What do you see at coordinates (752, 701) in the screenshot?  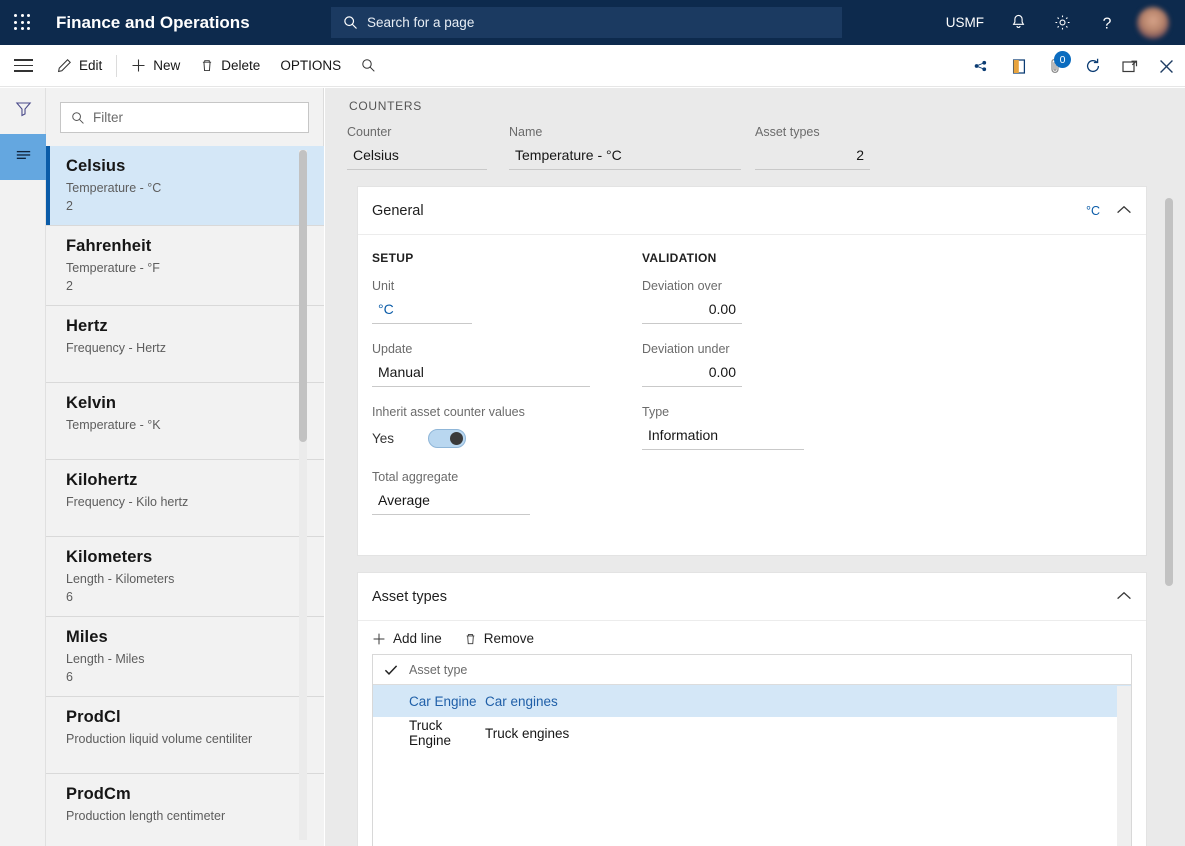 I see `table-row: Car Engine Car engines` at bounding box center [752, 701].